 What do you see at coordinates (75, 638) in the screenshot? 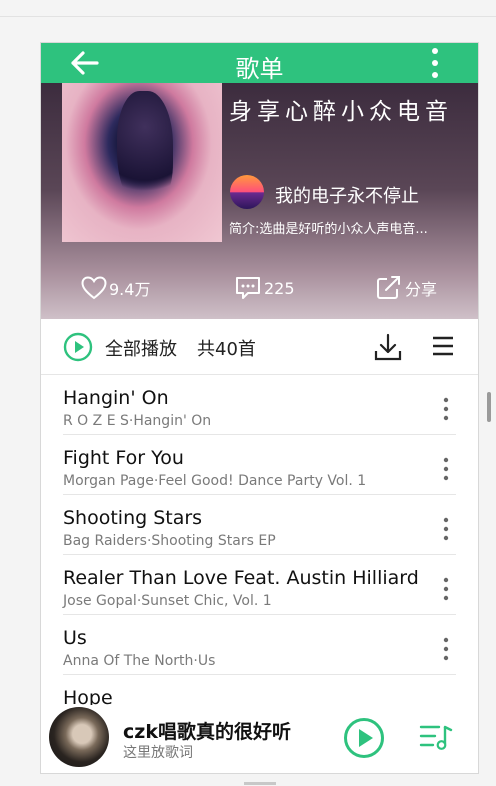
I see `song-title: Us` at bounding box center [75, 638].